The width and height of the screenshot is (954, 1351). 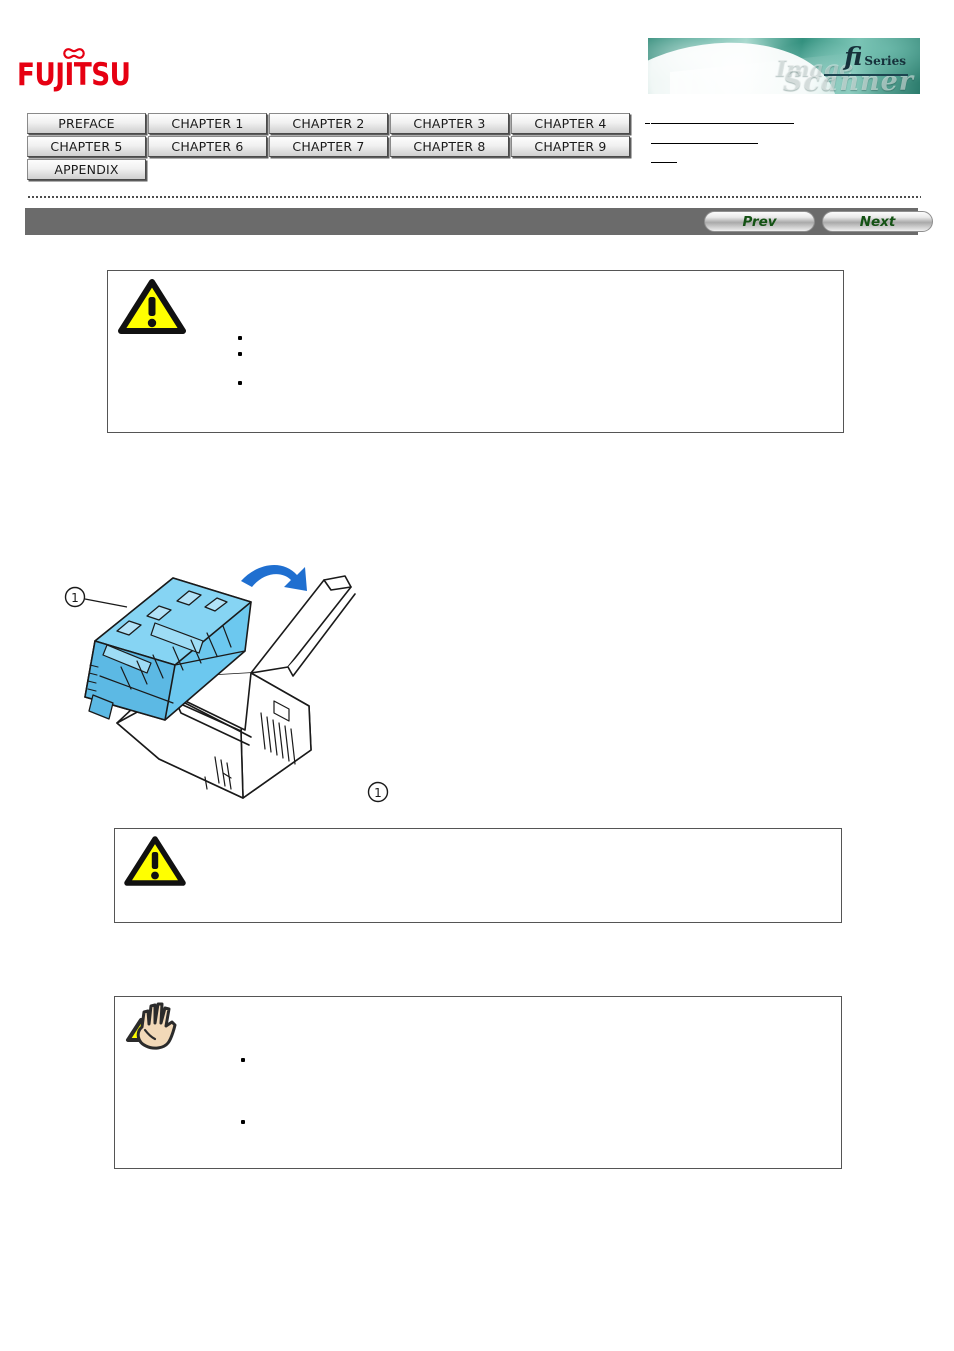 What do you see at coordinates (877, 221) in the screenshot?
I see `next-button: Next` at bounding box center [877, 221].